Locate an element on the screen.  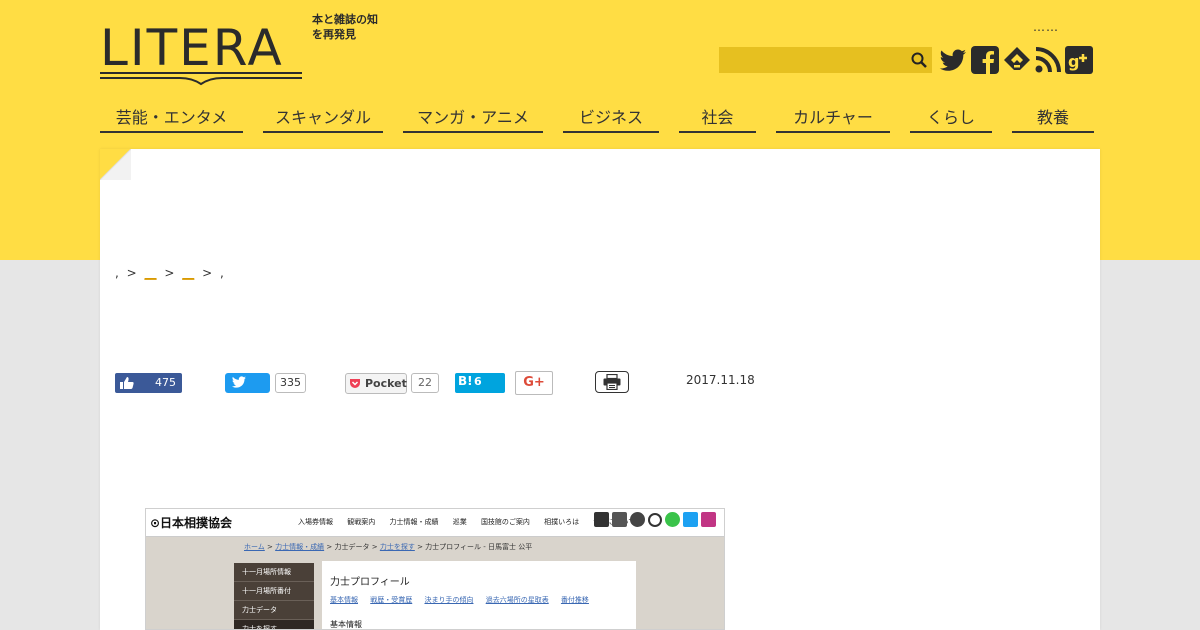
ticket-icon is located at coordinates (601, 519).